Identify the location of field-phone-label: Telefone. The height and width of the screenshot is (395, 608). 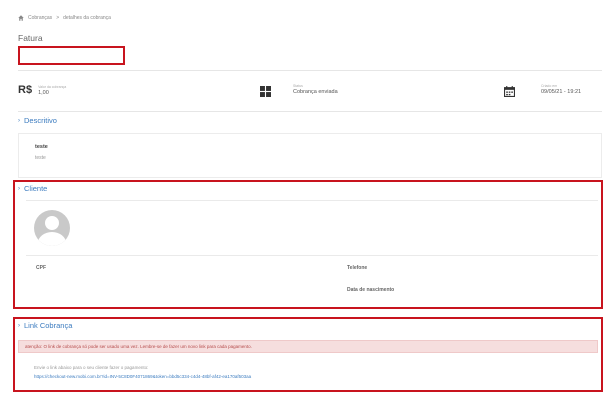
(357, 268).